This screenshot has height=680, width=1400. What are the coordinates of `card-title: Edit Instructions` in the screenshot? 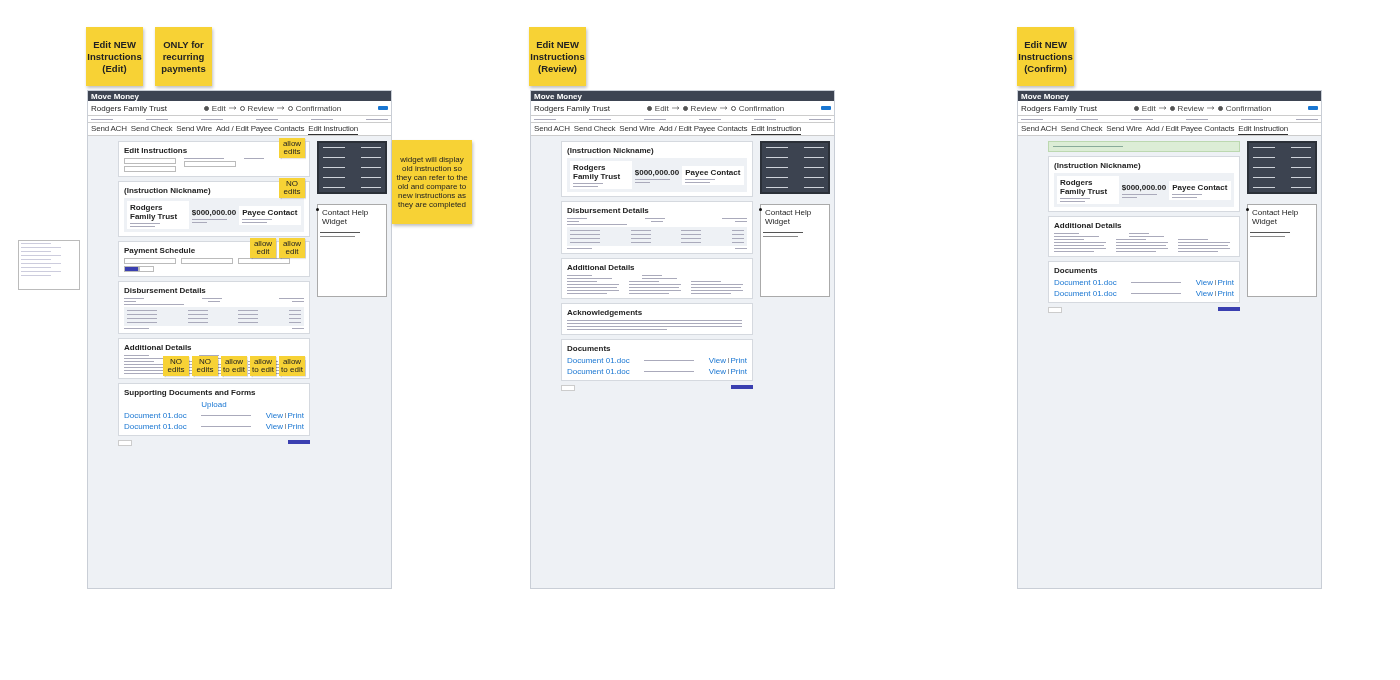 It's located at (156, 150).